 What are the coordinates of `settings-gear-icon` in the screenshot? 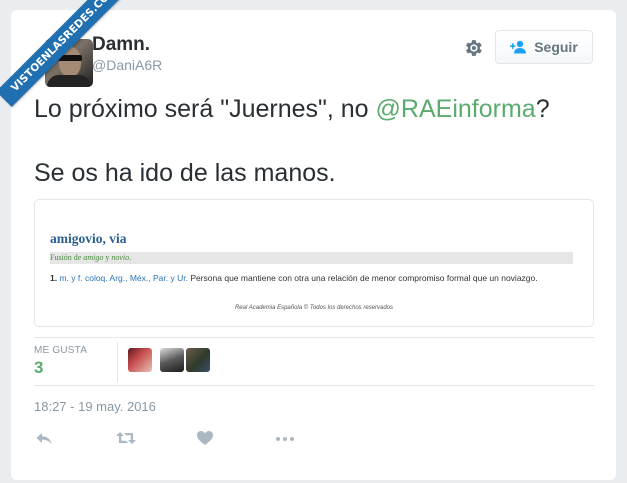 It's located at (473, 48).